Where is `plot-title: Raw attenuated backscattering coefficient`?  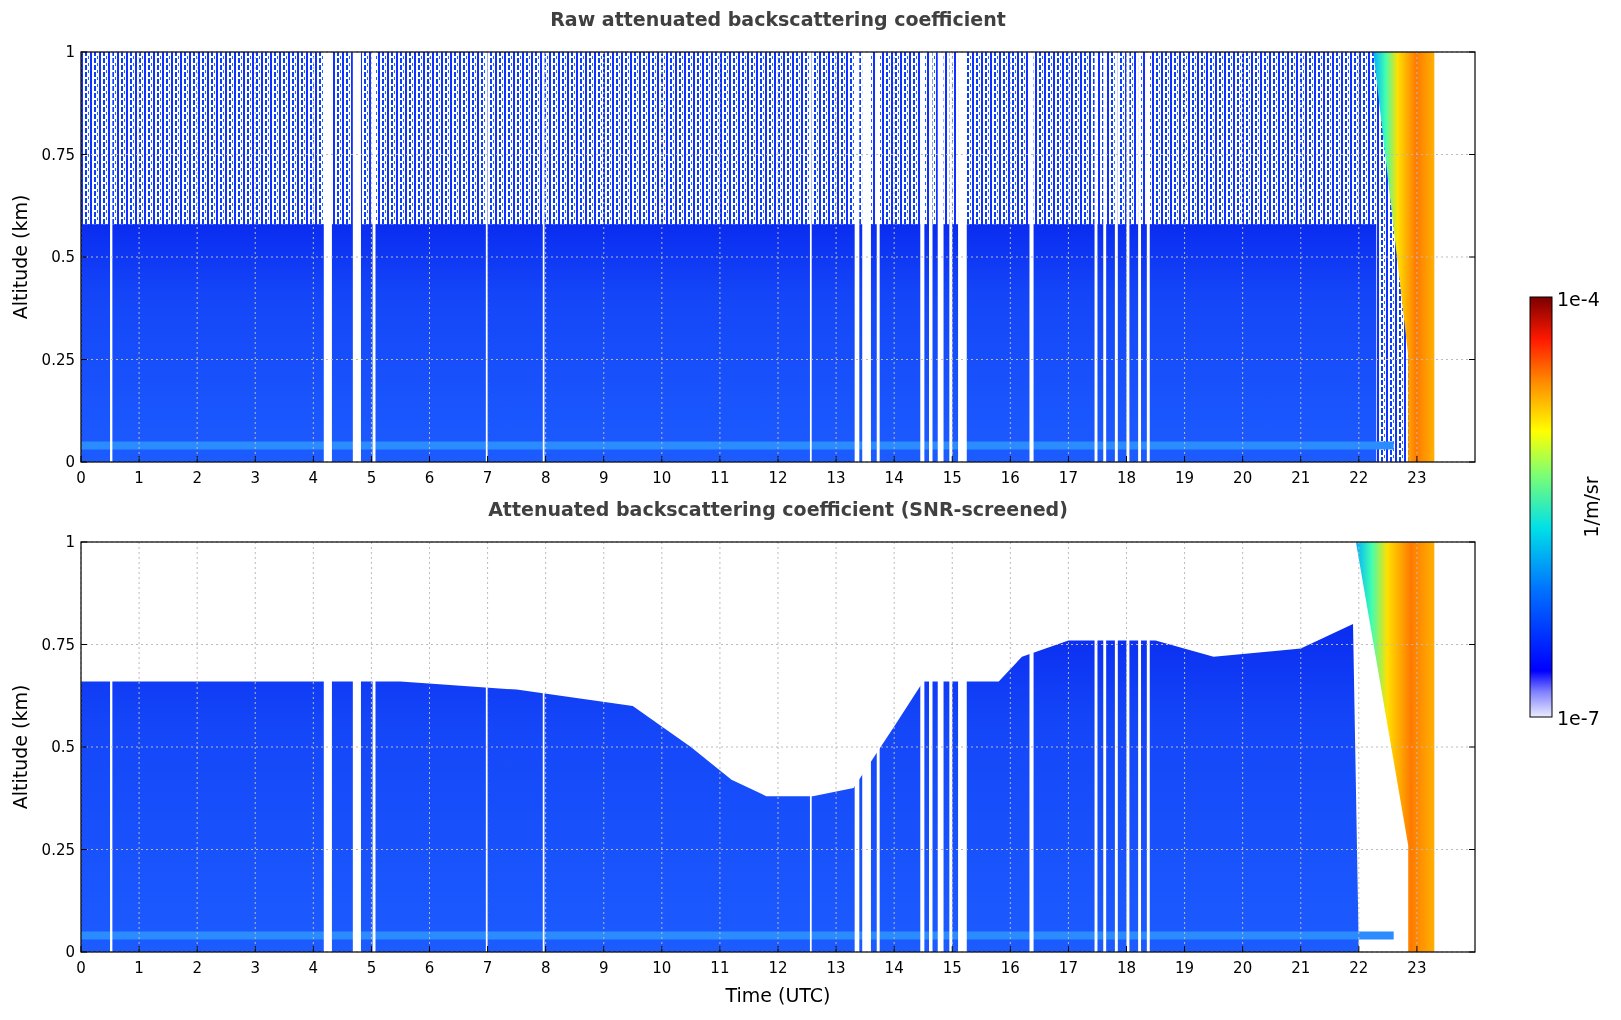 plot-title: Raw attenuated backscattering coefficient is located at coordinates (778, 19).